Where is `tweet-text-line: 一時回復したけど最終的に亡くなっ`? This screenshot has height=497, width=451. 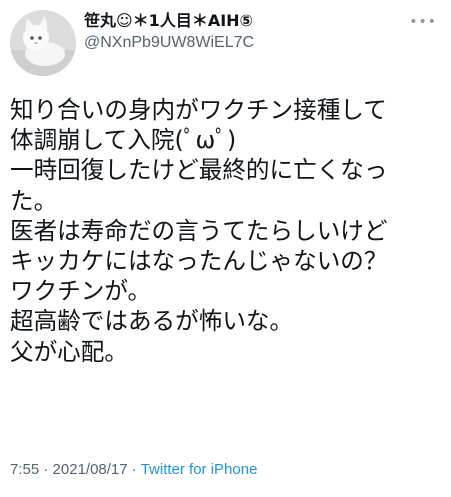
tweet-text-line: 一時回復したけど最終的に亡くなっ is located at coordinates (199, 170).